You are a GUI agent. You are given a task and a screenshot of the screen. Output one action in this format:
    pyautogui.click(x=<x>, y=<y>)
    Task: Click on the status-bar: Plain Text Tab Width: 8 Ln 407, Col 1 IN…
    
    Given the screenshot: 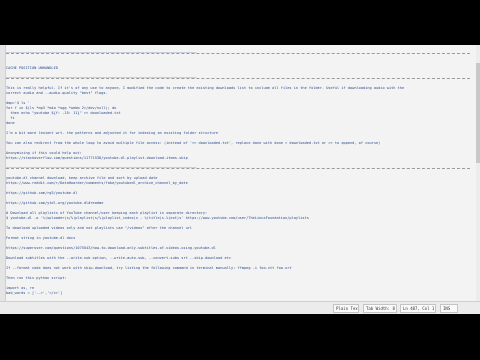 What is the action you would take?
    pyautogui.click(x=240, y=307)
    